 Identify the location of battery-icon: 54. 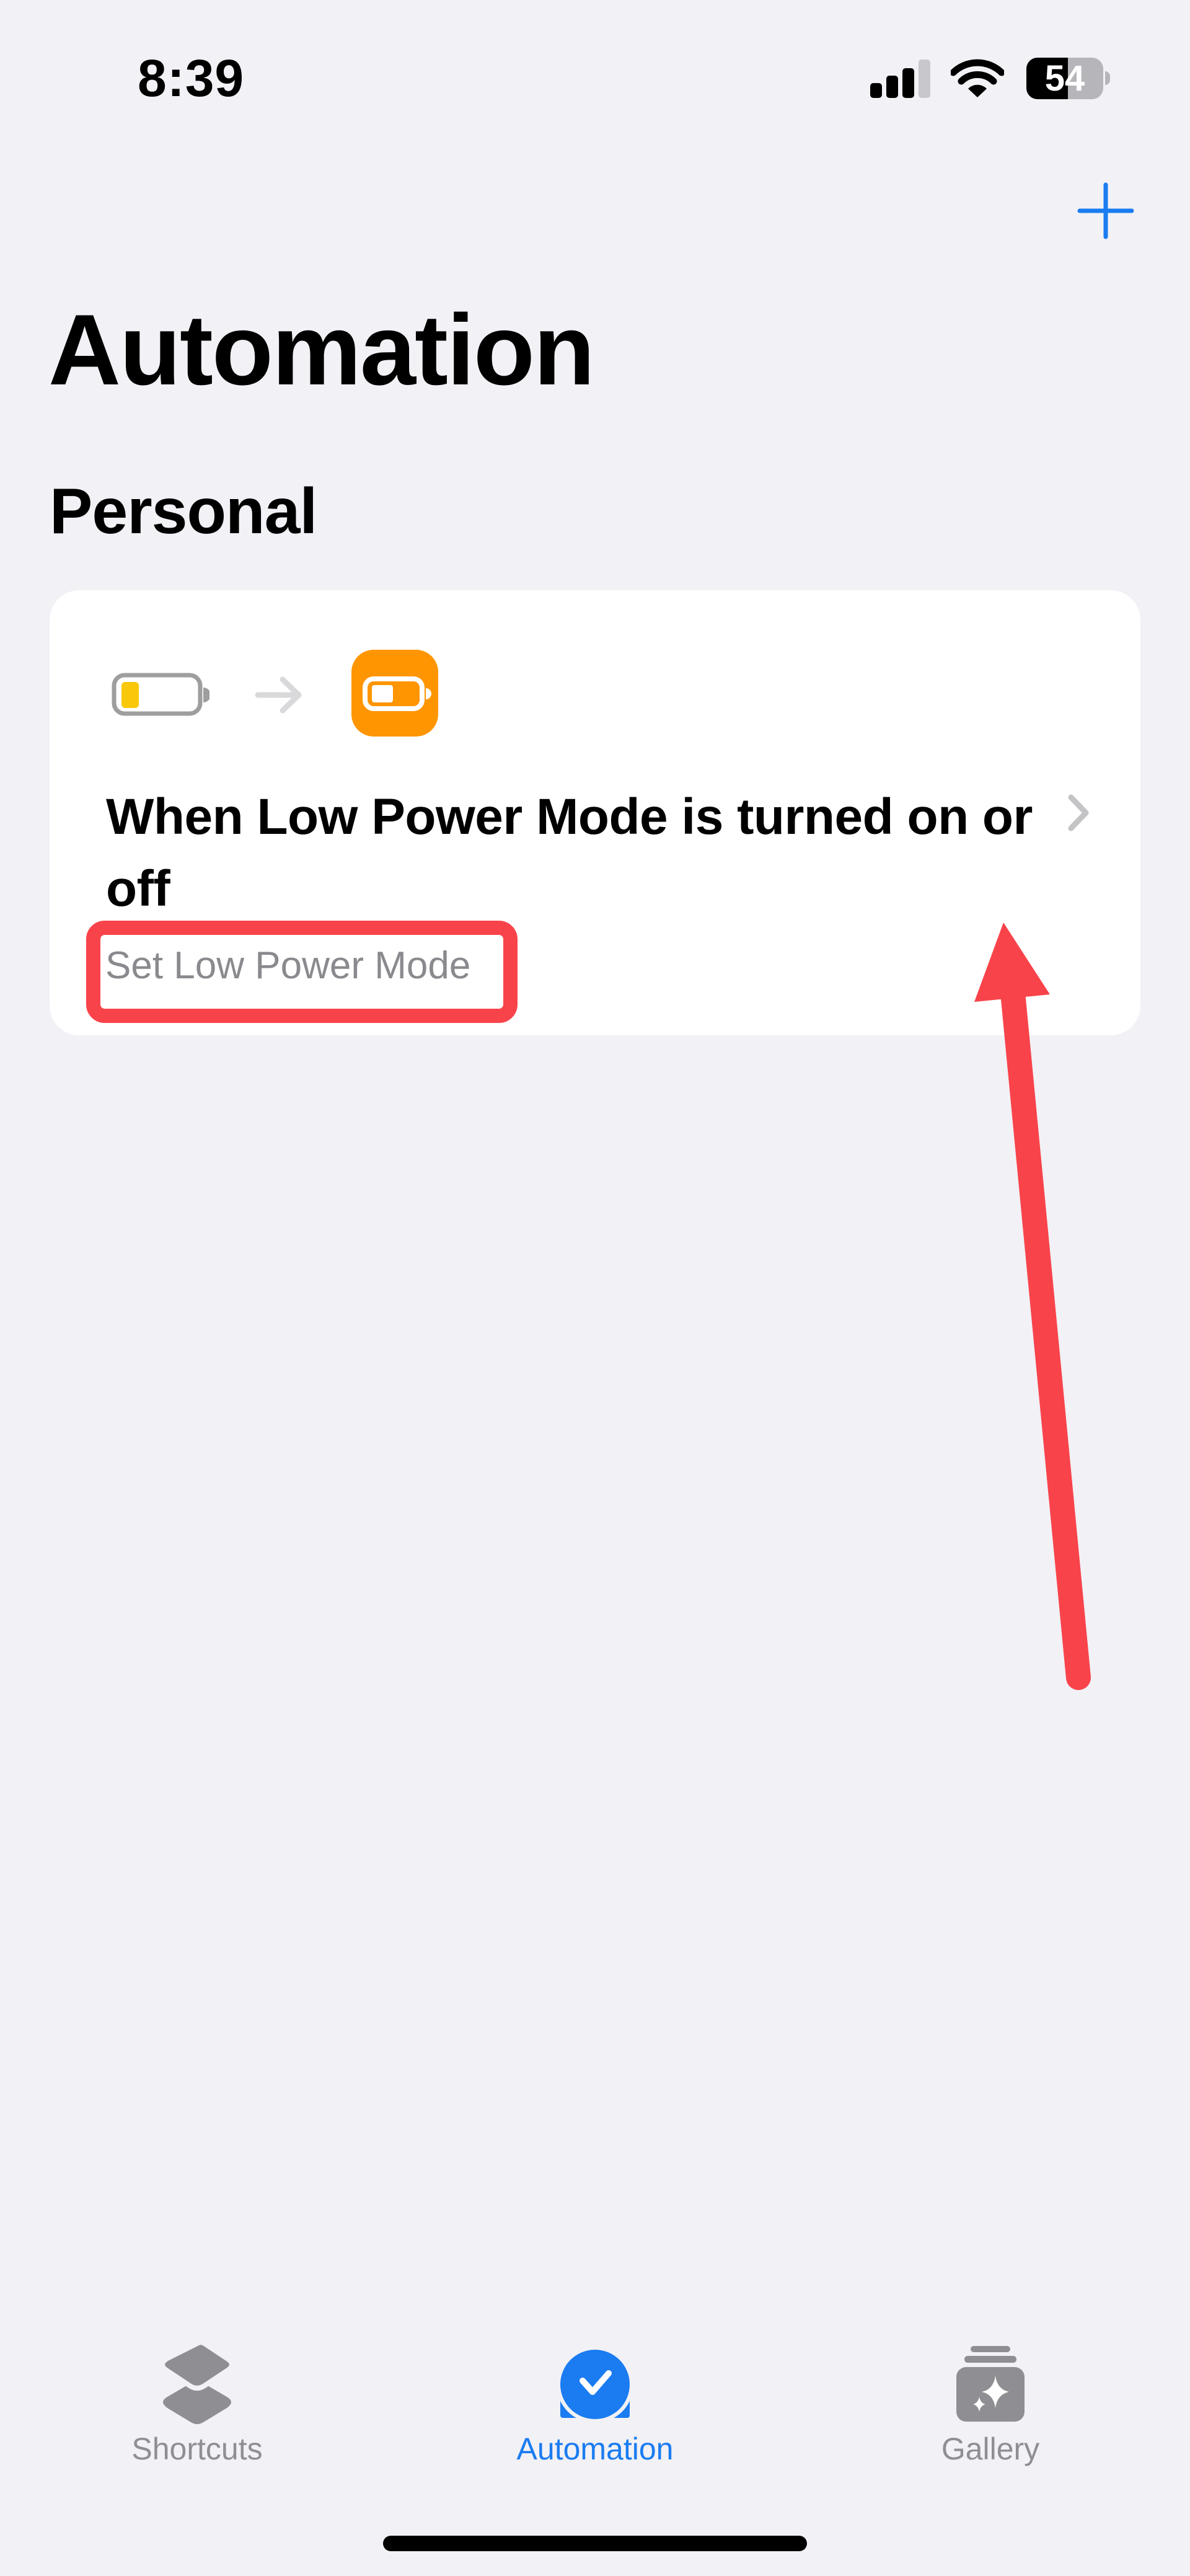
(1064, 79).